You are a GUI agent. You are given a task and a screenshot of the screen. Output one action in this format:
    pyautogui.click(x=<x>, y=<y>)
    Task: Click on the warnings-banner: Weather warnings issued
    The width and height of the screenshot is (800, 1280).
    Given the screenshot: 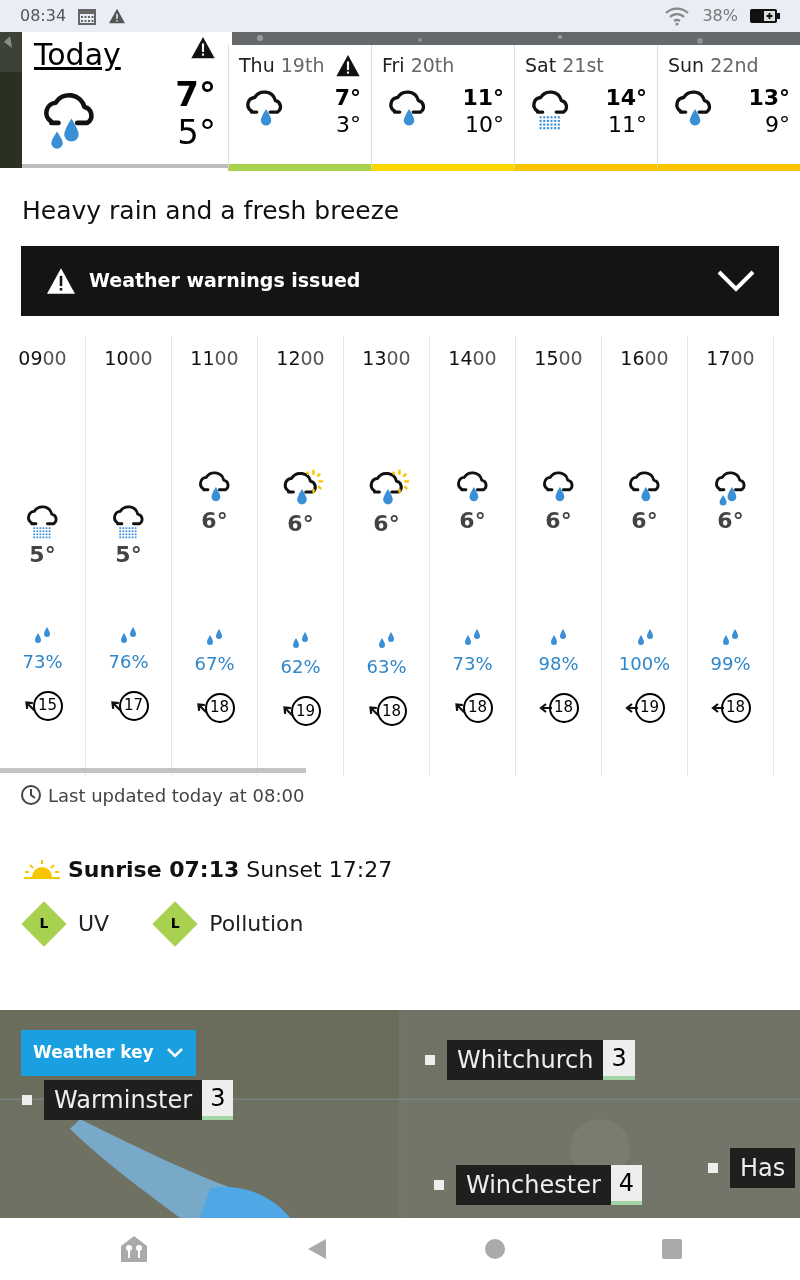 What is the action you would take?
    pyautogui.click(x=400, y=280)
    